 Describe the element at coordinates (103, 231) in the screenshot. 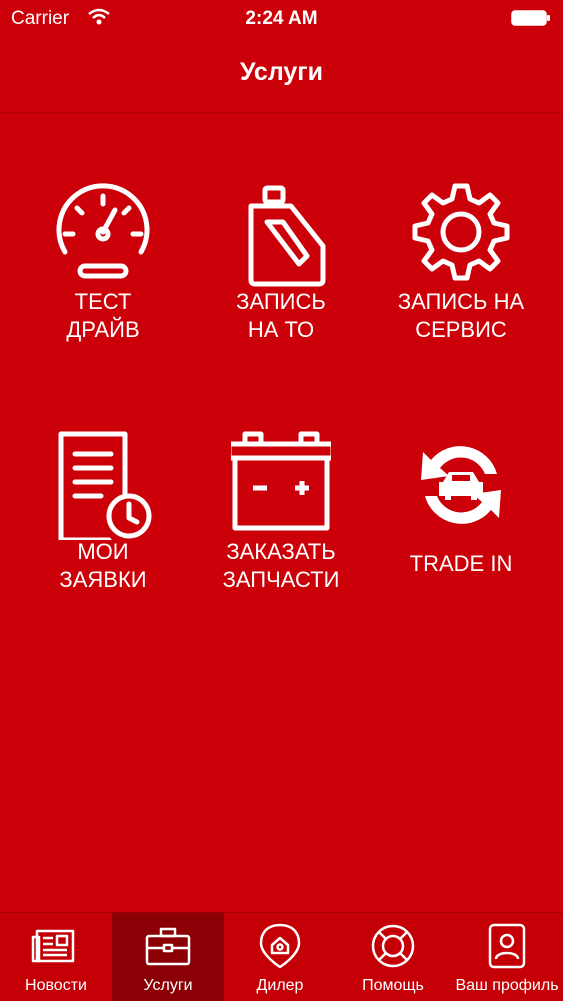

I see `speedometer-icon` at that location.